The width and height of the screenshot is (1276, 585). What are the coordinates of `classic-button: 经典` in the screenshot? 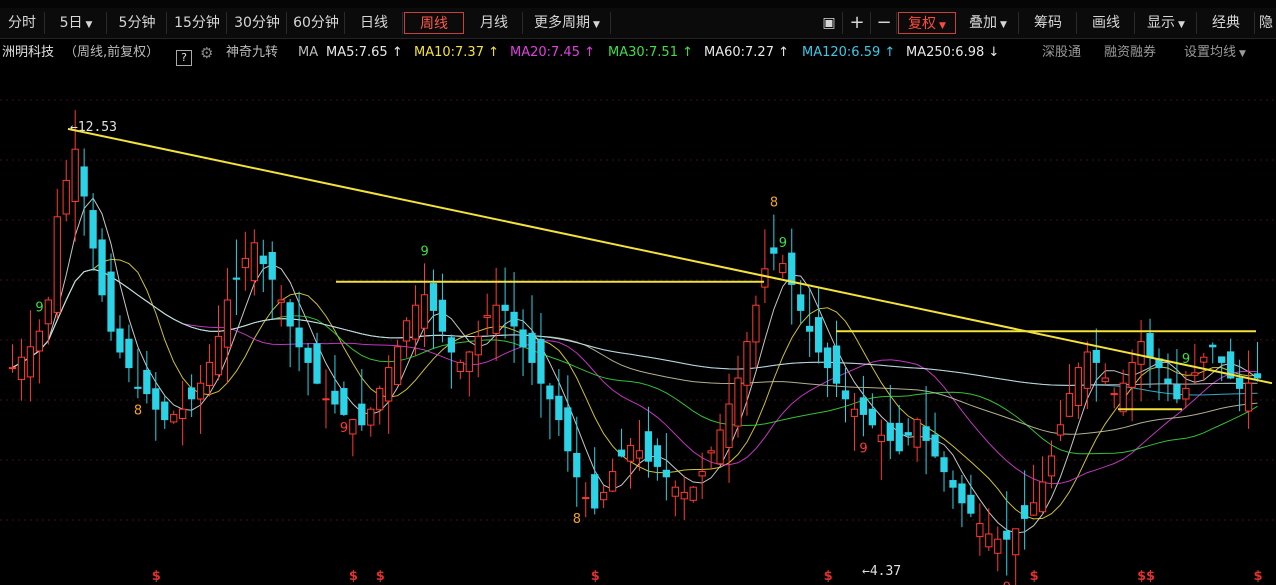 It's located at (1226, 23).